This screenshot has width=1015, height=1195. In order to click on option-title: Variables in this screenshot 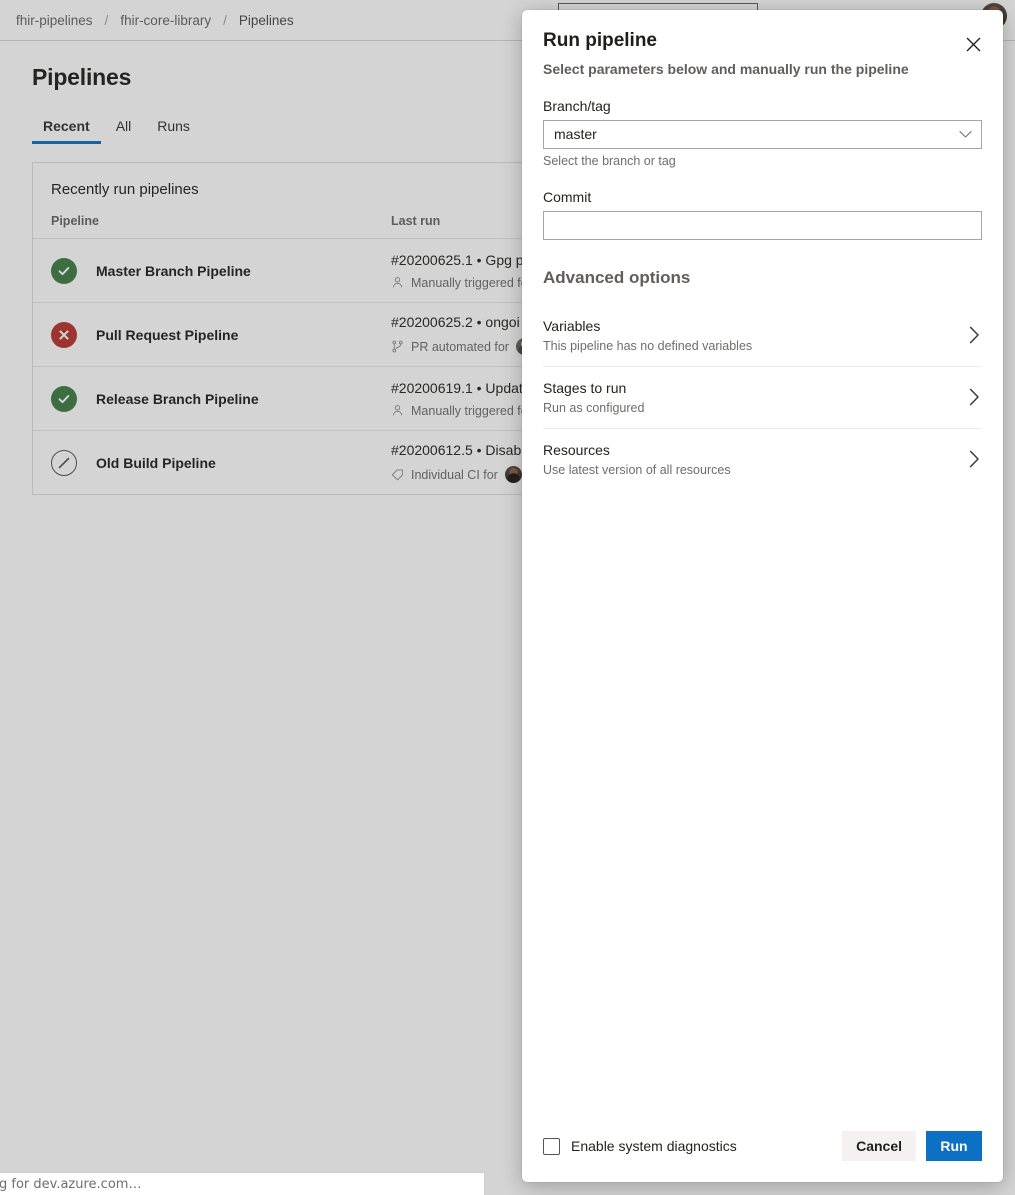, I will do `click(572, 325)`.